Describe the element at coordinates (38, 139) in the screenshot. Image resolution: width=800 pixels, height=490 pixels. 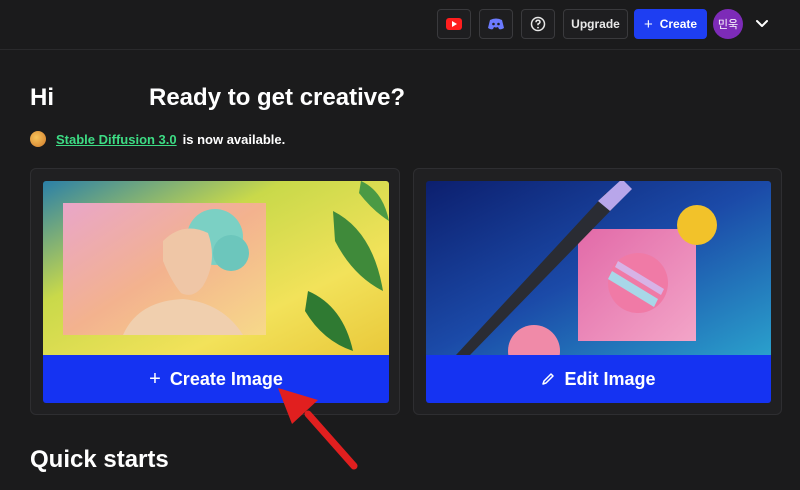
I see `party-face-icon` at that location.